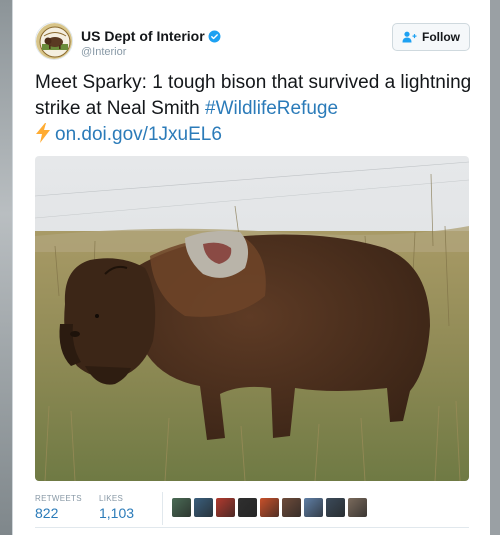 Image resolution: width=500 pixels, height=535 pixels. I want to click on bison-seal-icon, so click(54, 41).